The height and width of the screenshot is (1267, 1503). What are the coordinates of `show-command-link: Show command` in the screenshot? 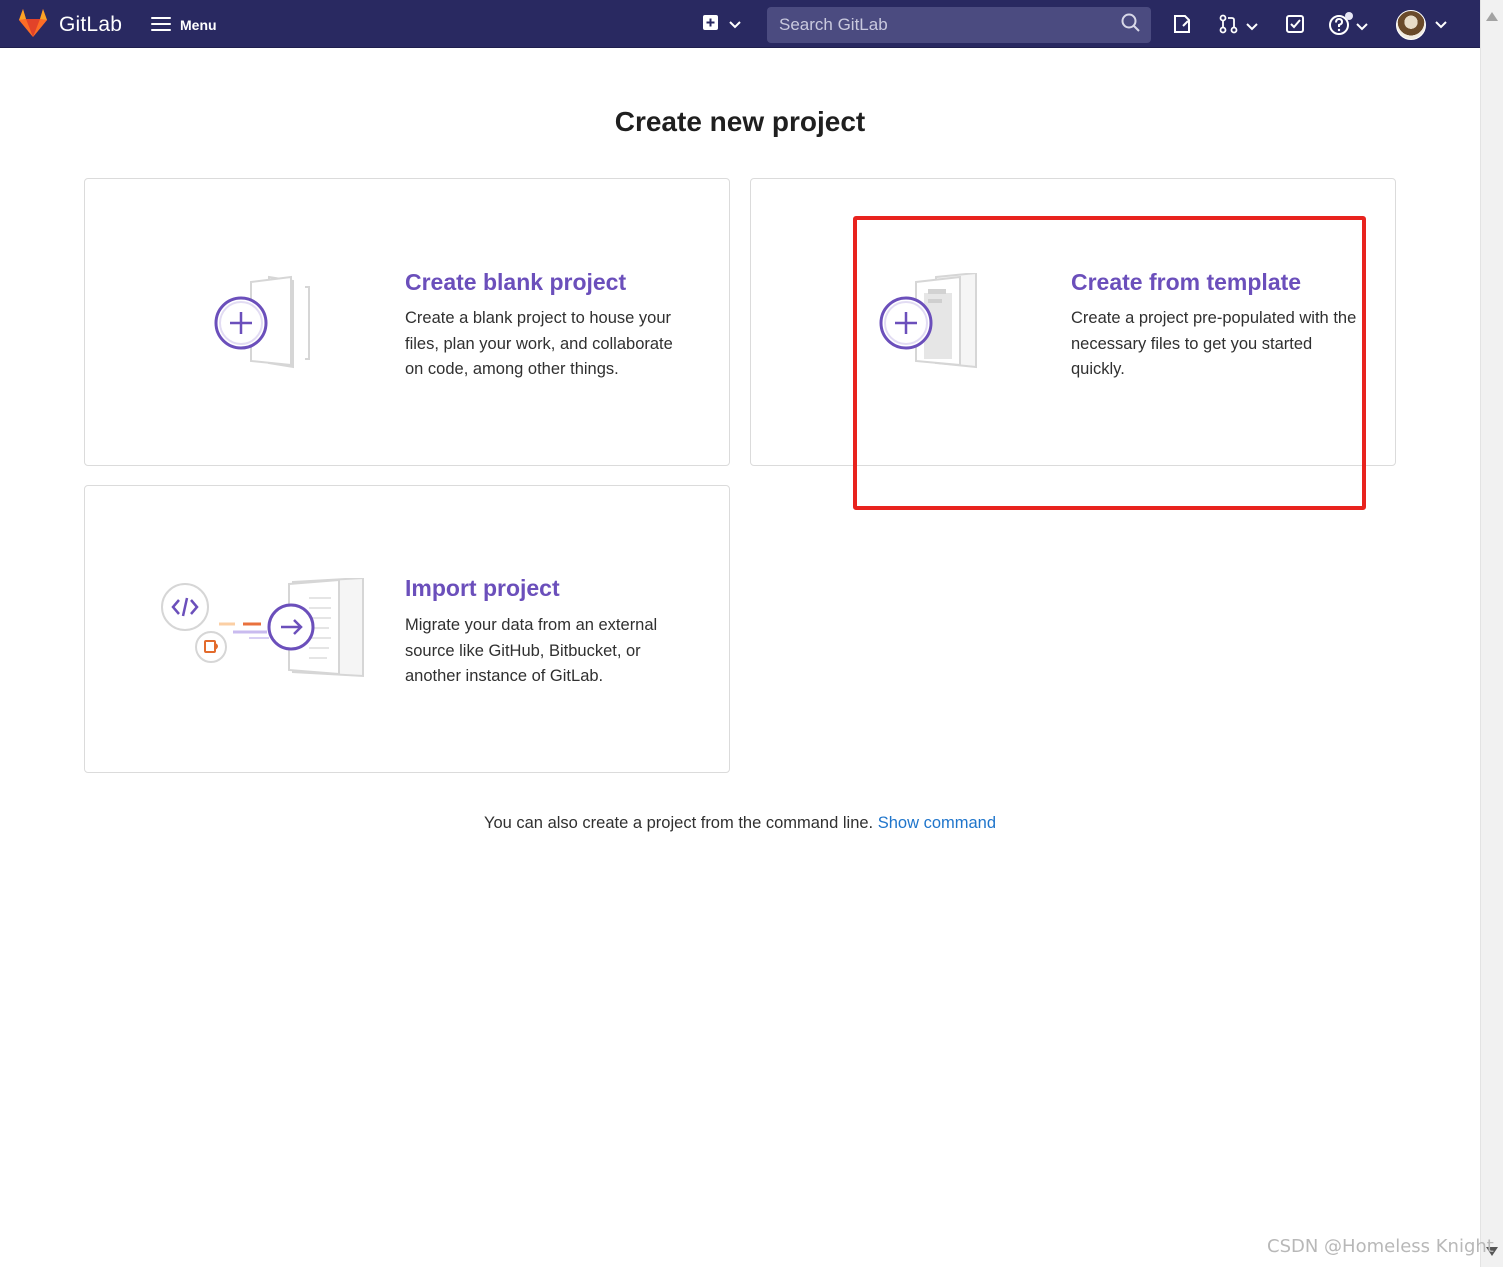 It's located at (937, 823).